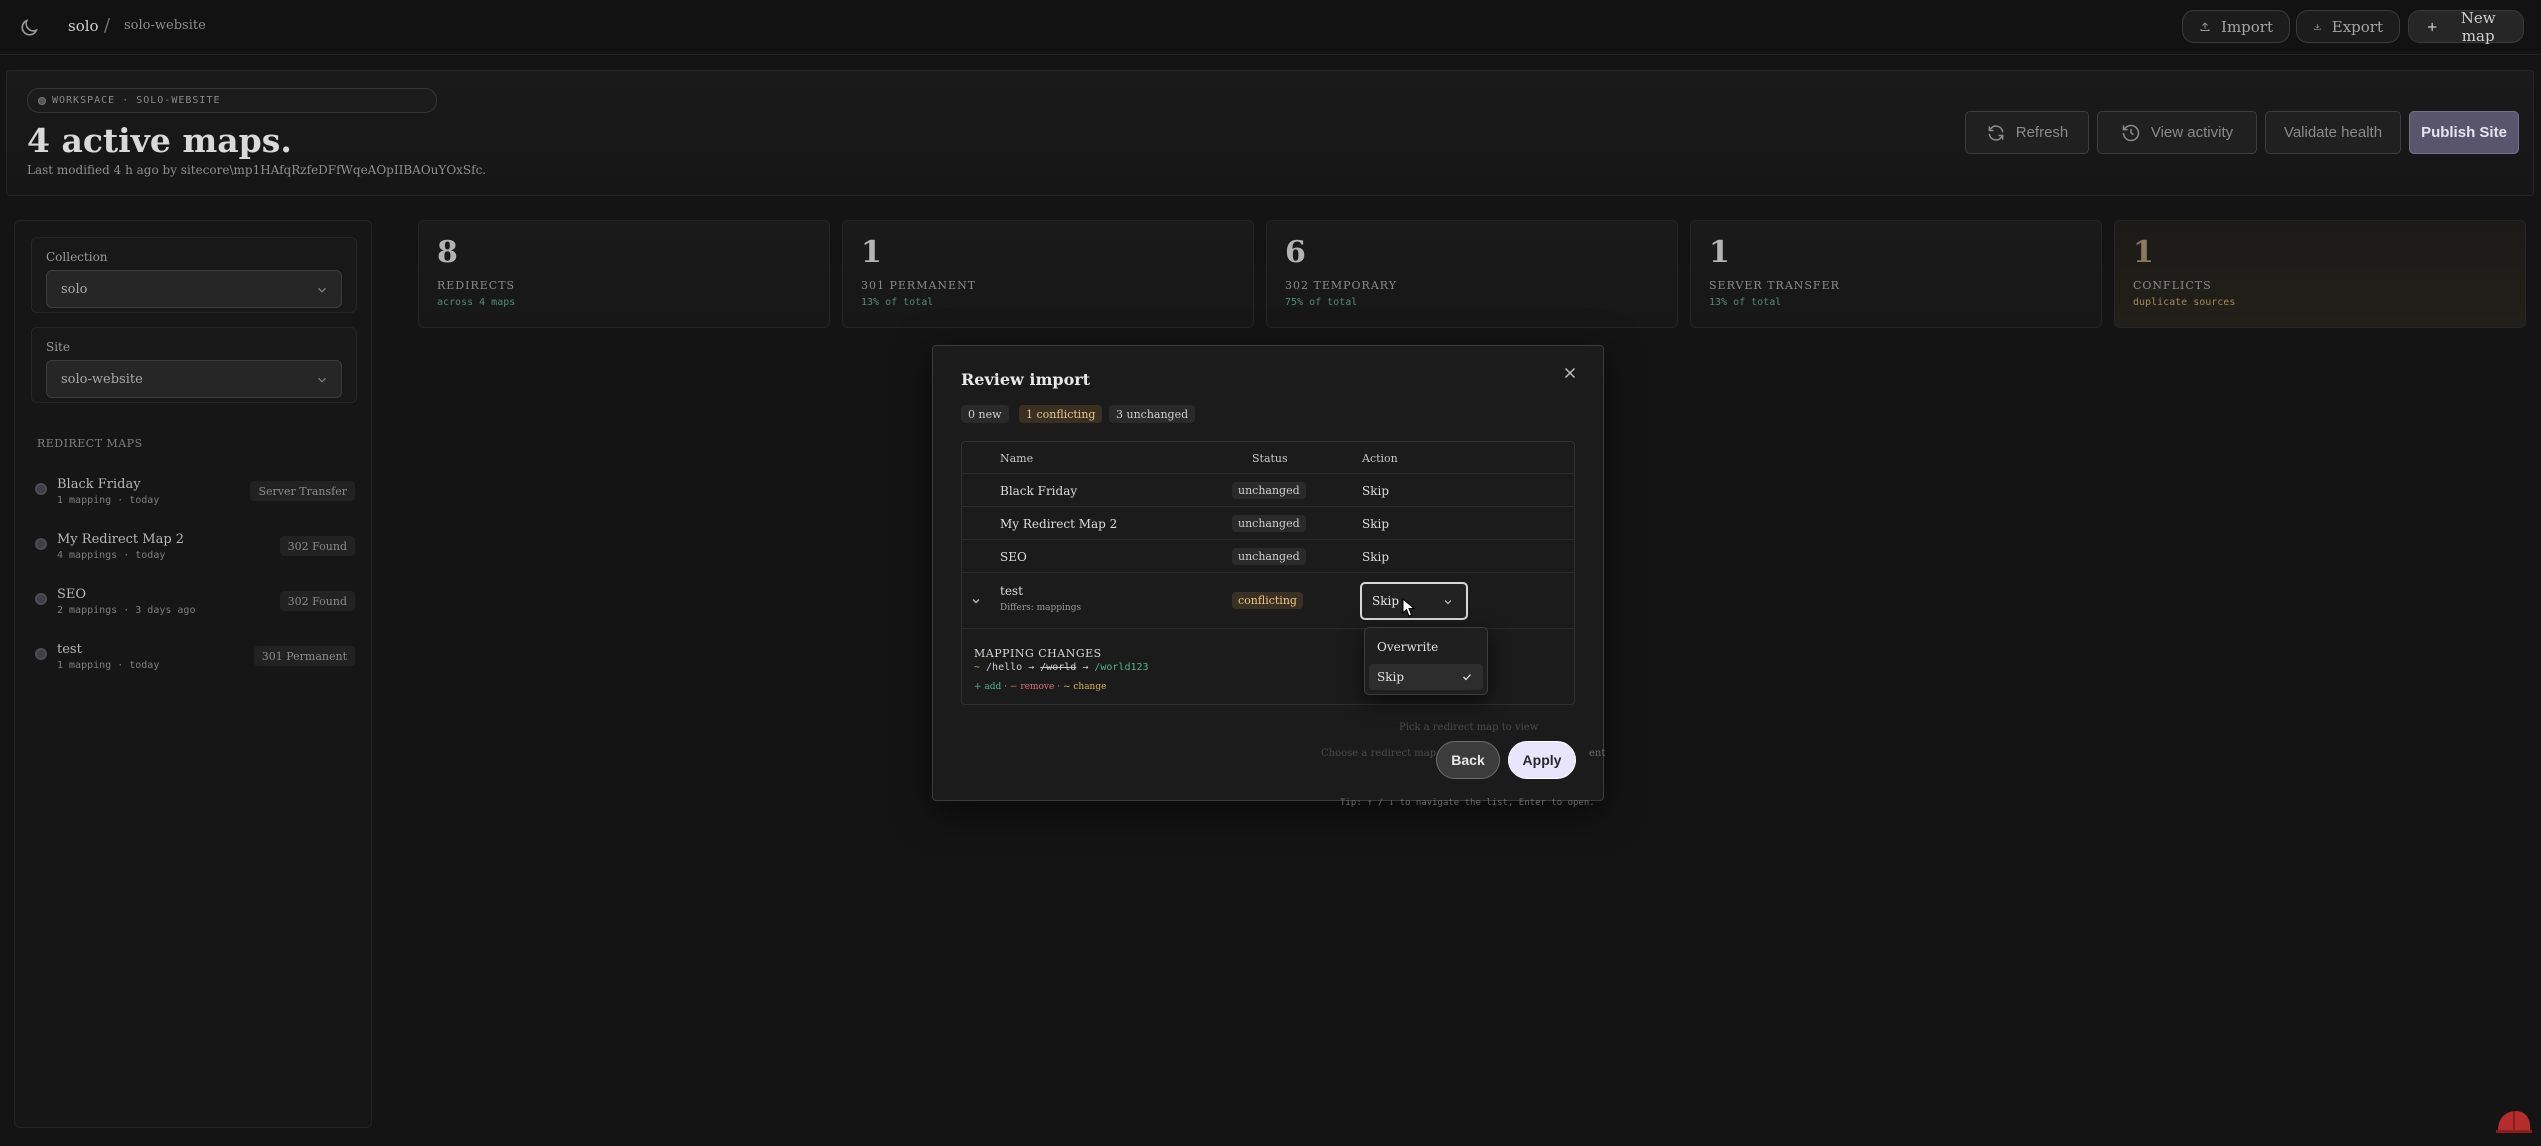 The image size is (2541, 1146). I want to click on redirect-maps-heading: REDIRECT MAPS, so click(90, 443).